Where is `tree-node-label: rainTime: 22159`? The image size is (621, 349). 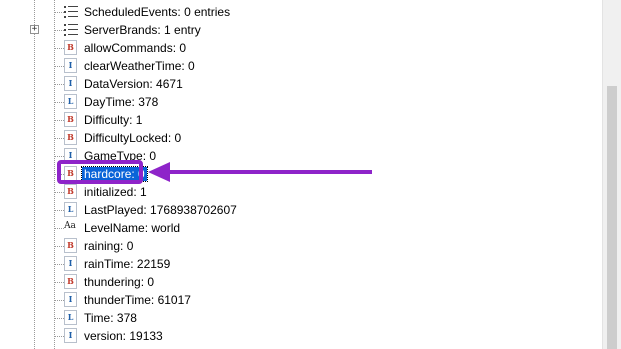 tree-node-label: rainTime: 22159 is located at coordinates (127, 264).